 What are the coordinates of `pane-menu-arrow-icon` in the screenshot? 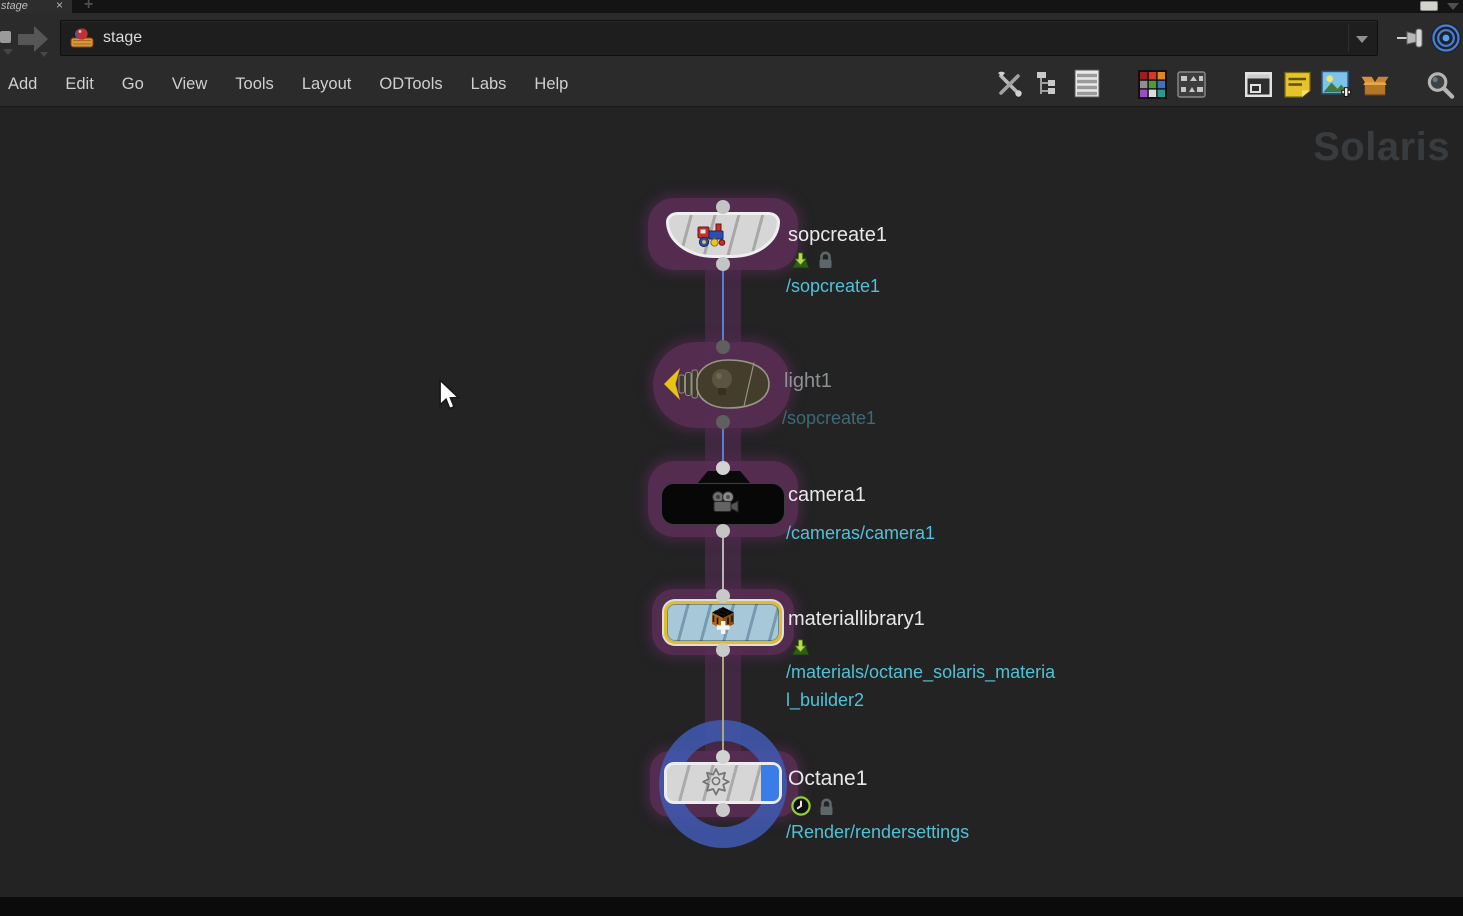 It's located at (1453, 6).